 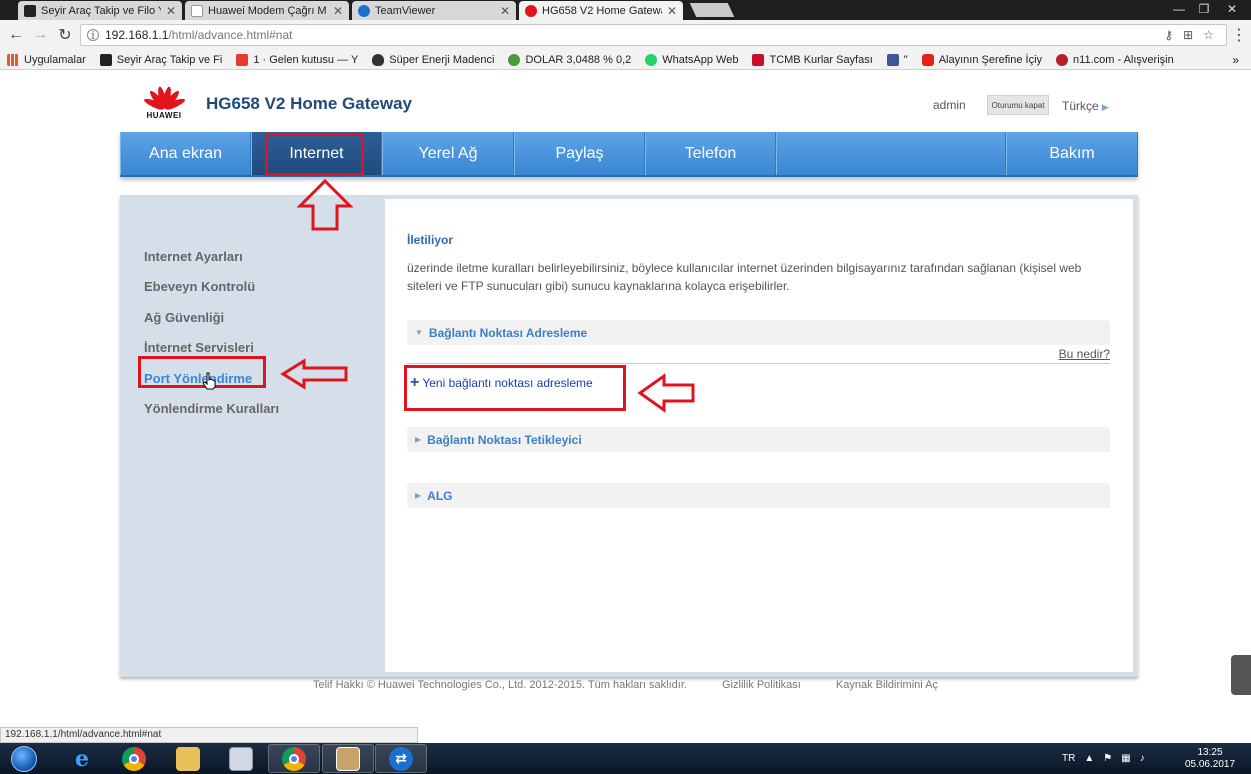 I want to click on sidebar-item-label: Ebeveyn Kontrolü, so click(x=200, y=287).